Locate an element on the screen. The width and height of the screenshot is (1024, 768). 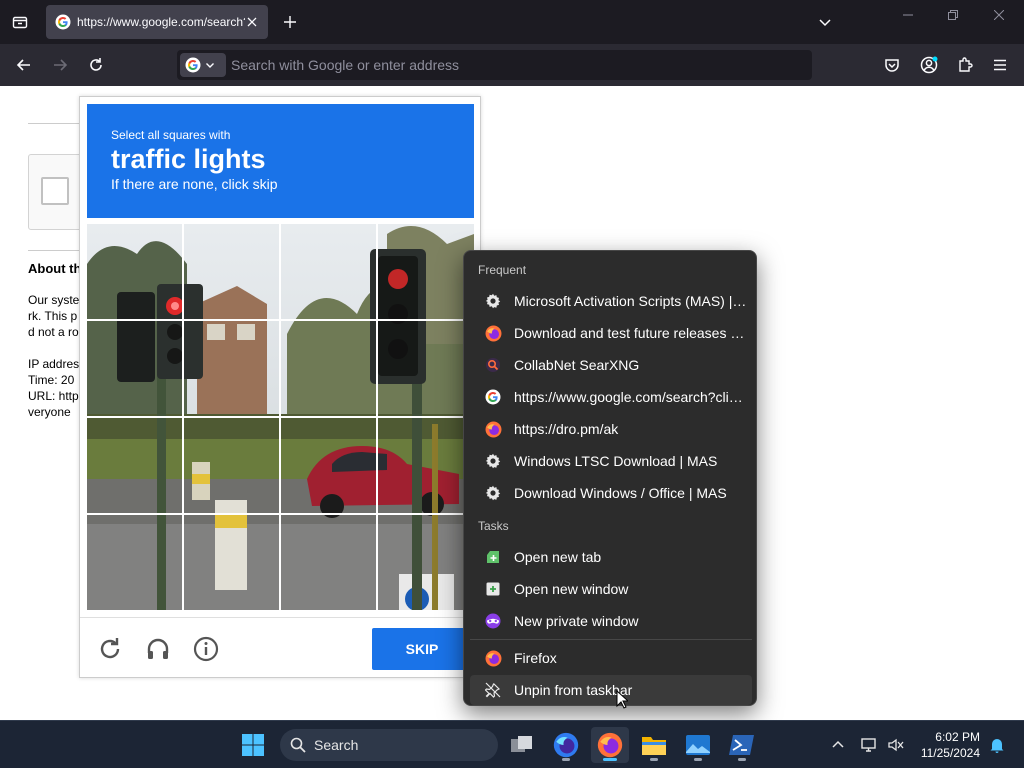
taskbar-app-firefox is located at coordinates (610, 745).